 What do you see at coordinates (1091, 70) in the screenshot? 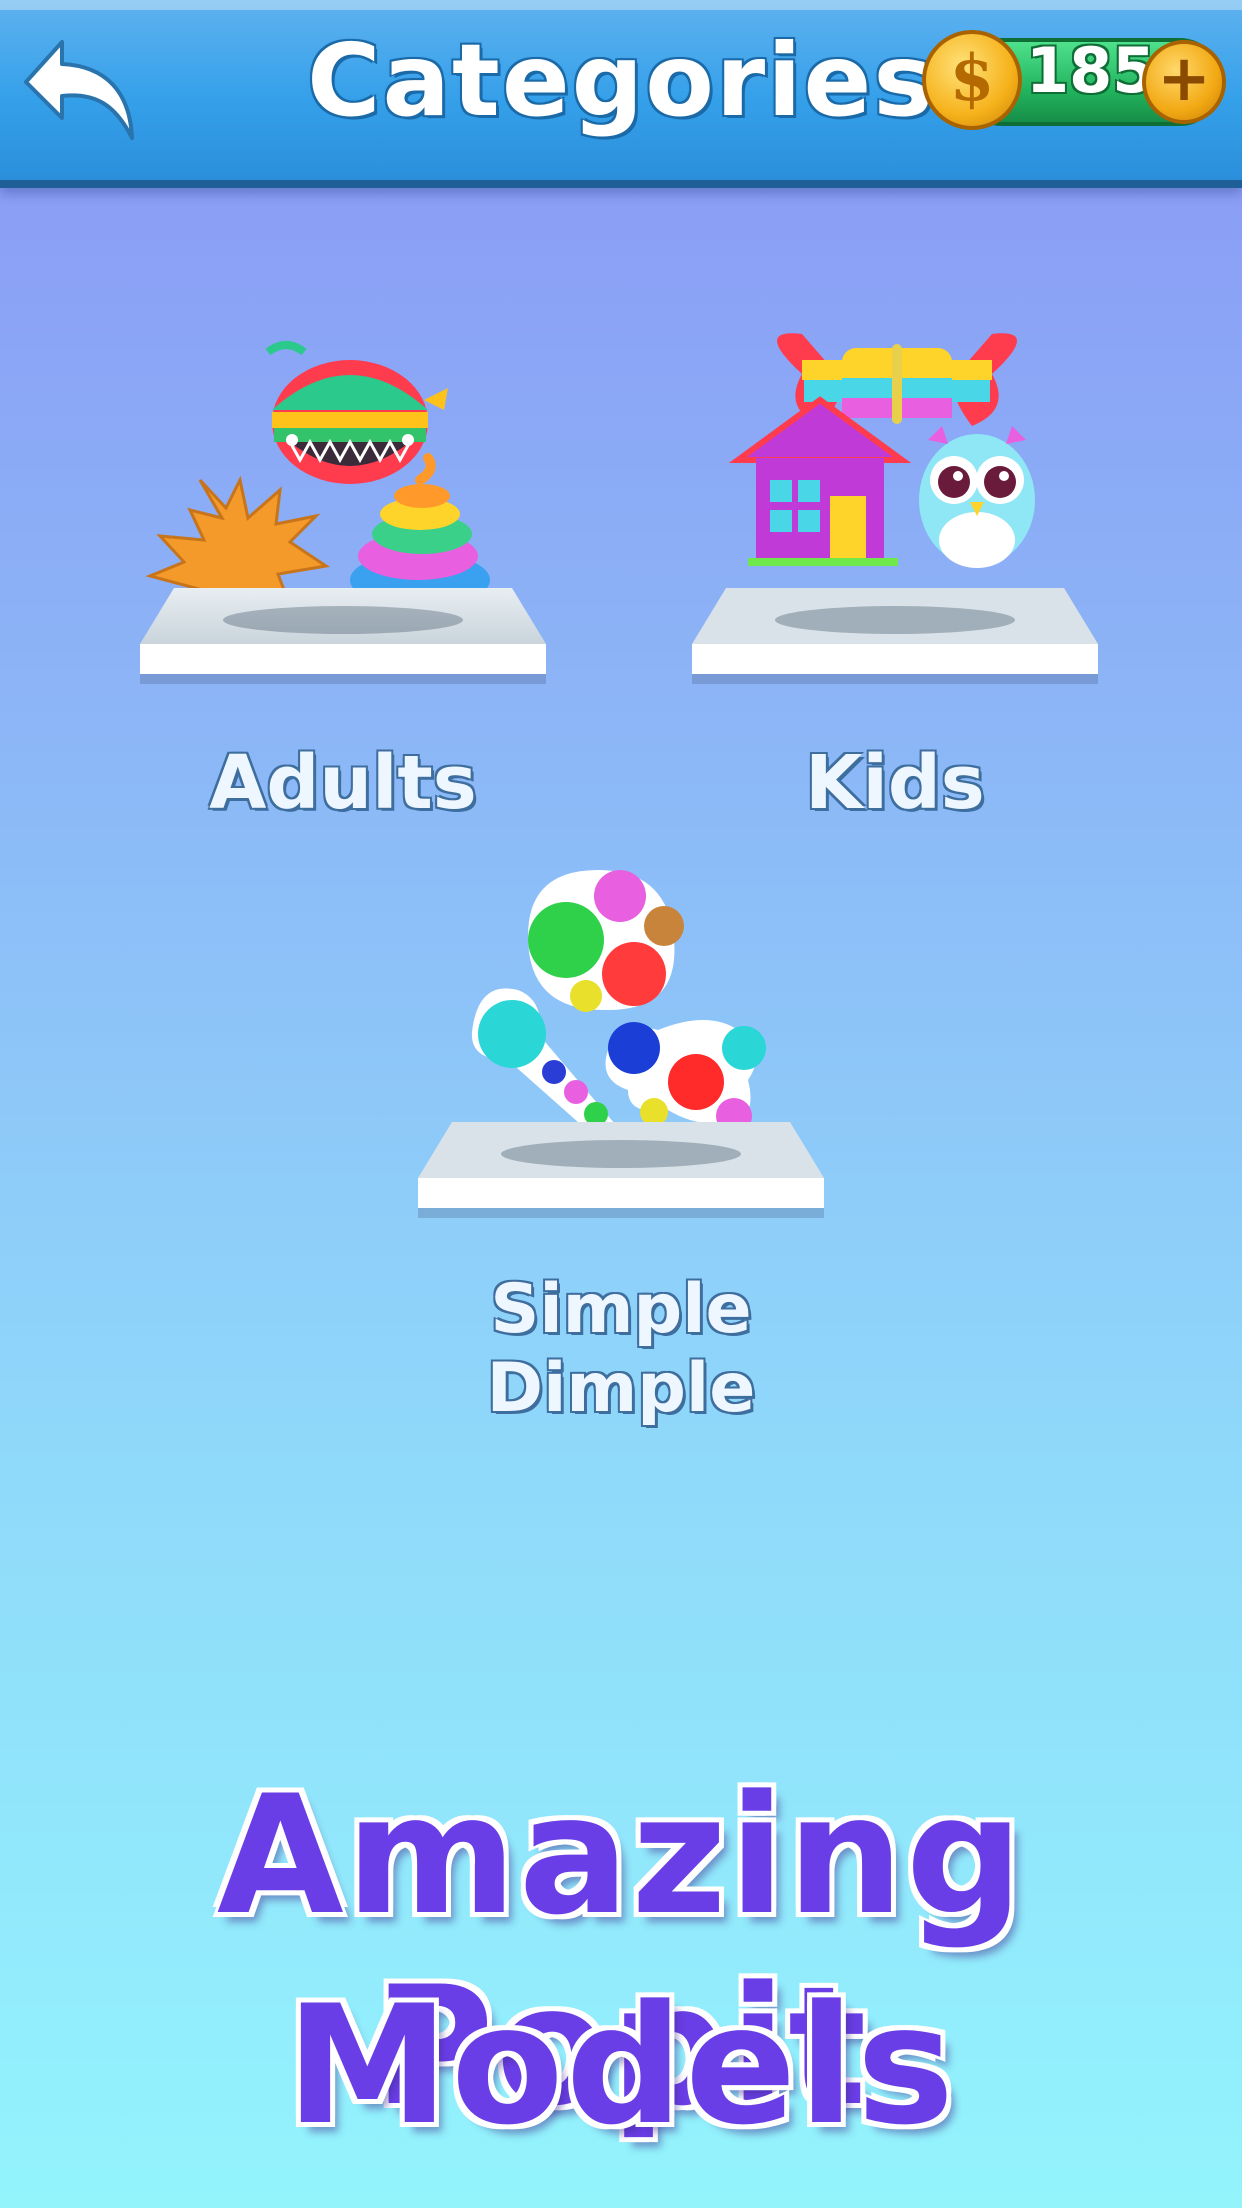
I see `coin-count: 185` at bounding box center [1091, 70].